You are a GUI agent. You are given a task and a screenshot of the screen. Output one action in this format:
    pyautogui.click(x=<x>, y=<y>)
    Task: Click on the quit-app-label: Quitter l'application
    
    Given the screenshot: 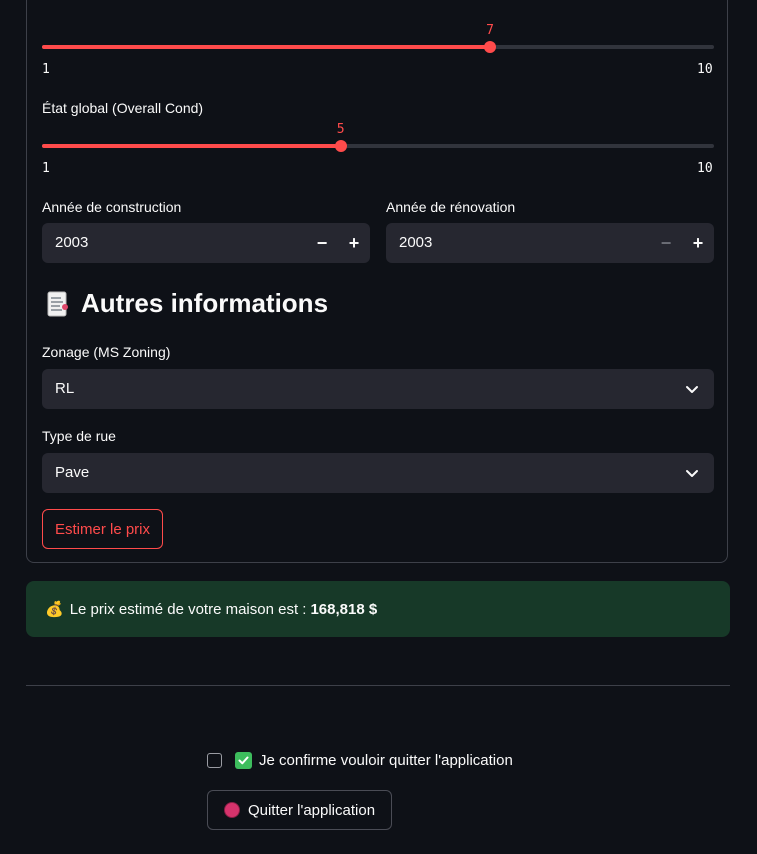 What is the action you would take?
    pyautogui.click(x=311, y=810)
    